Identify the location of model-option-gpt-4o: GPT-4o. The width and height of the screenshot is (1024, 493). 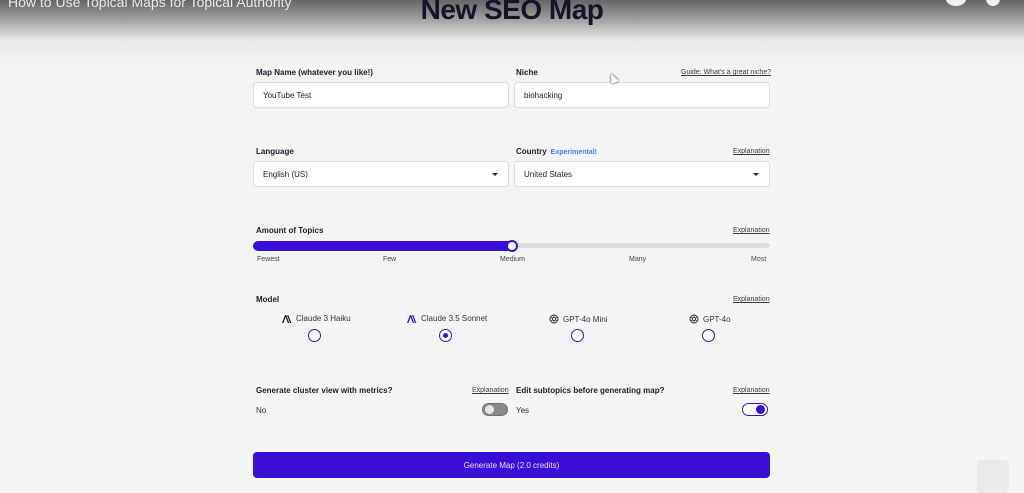
(710, 319).